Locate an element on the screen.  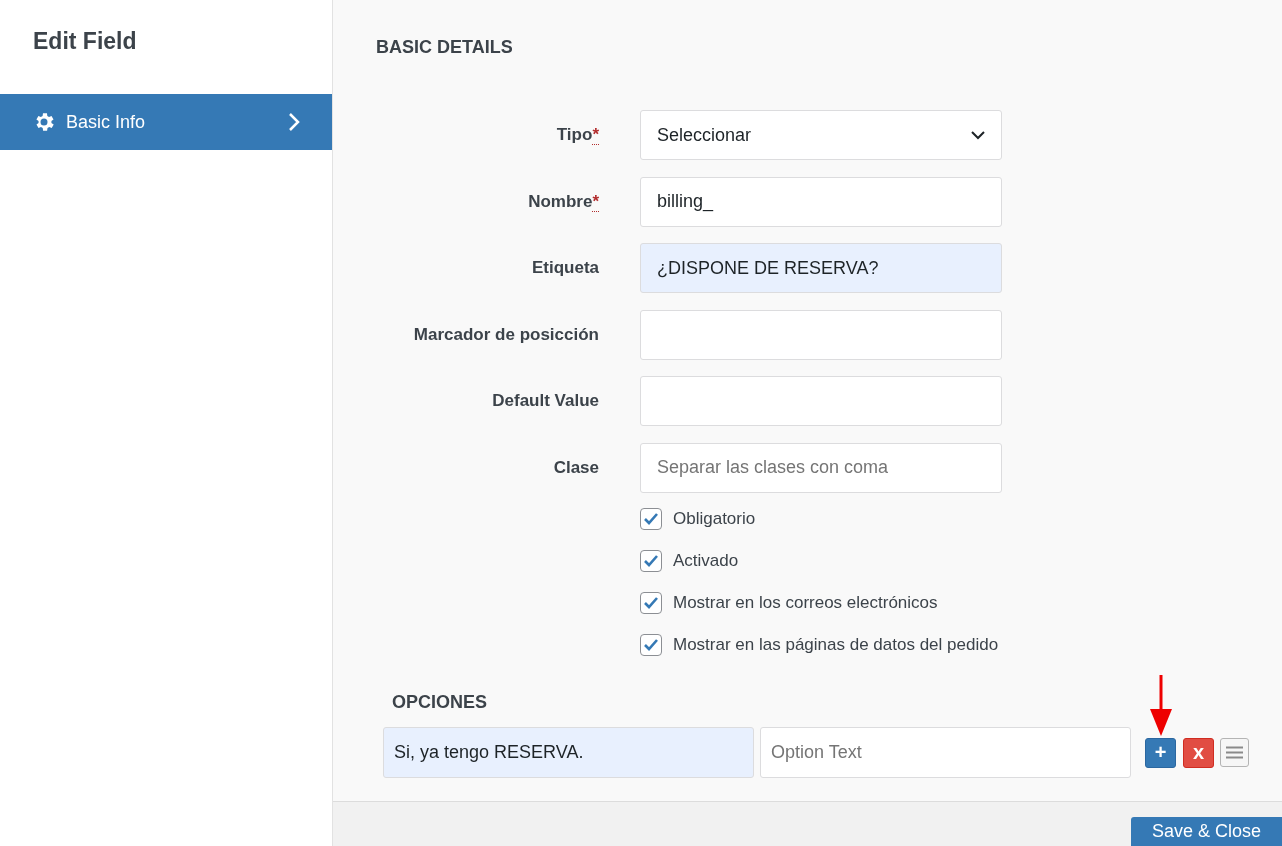
field-label: Default Value is located at coordinates (545, 401).